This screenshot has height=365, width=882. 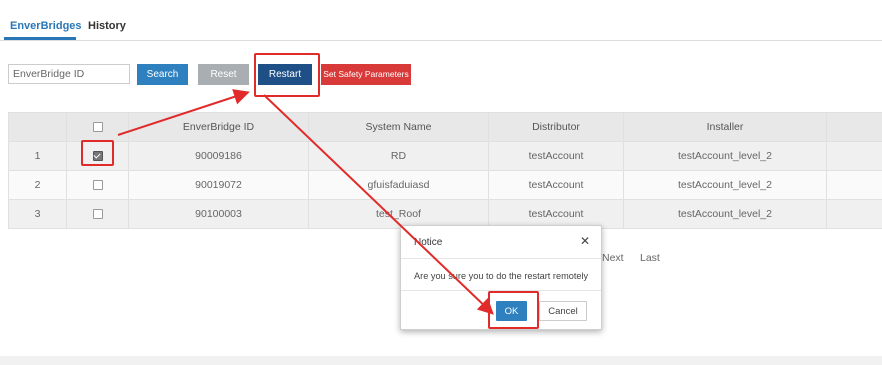 I want to click on header-system-name: System Name, so click(x=398, y=127).